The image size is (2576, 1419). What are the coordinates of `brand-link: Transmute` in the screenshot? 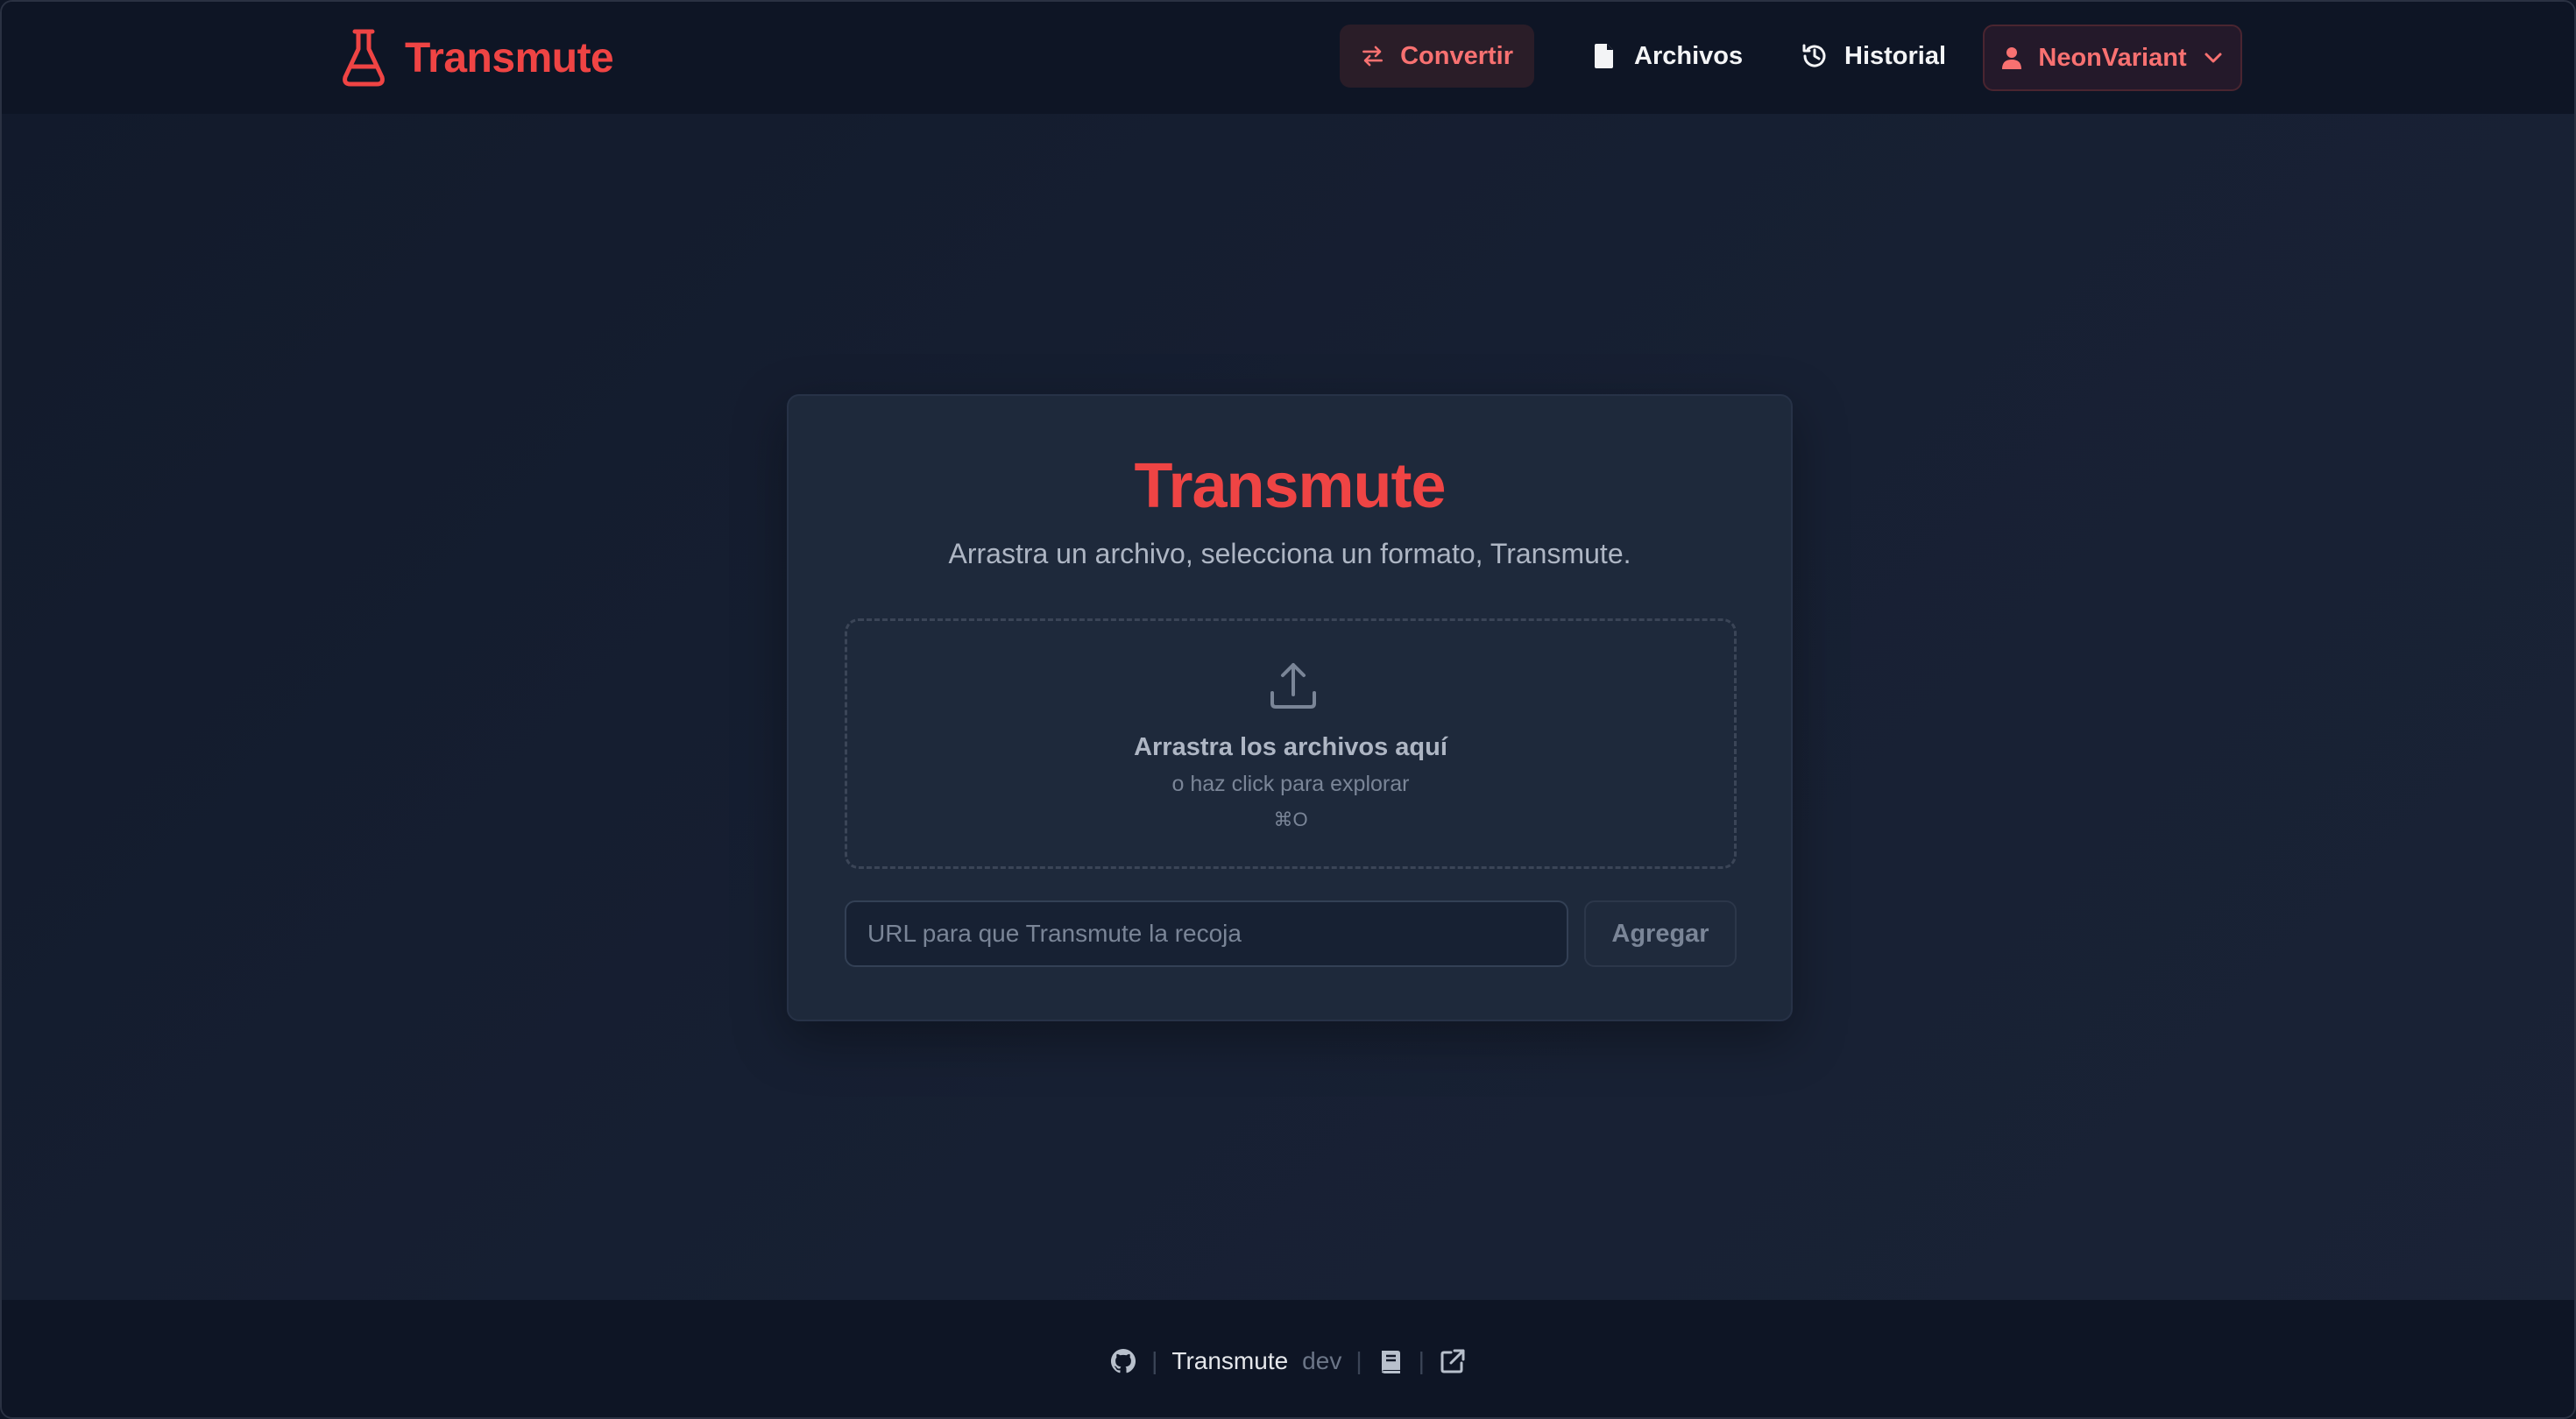 It's located at (477, 58).